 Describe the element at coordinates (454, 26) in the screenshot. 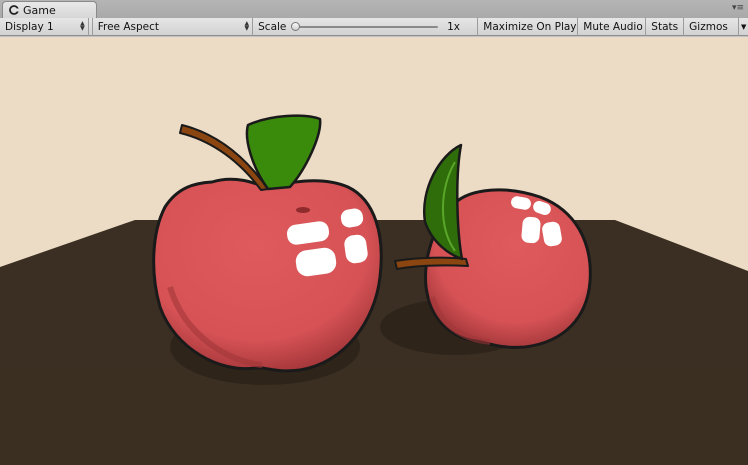

I see `scale-value: 1x` at that location.